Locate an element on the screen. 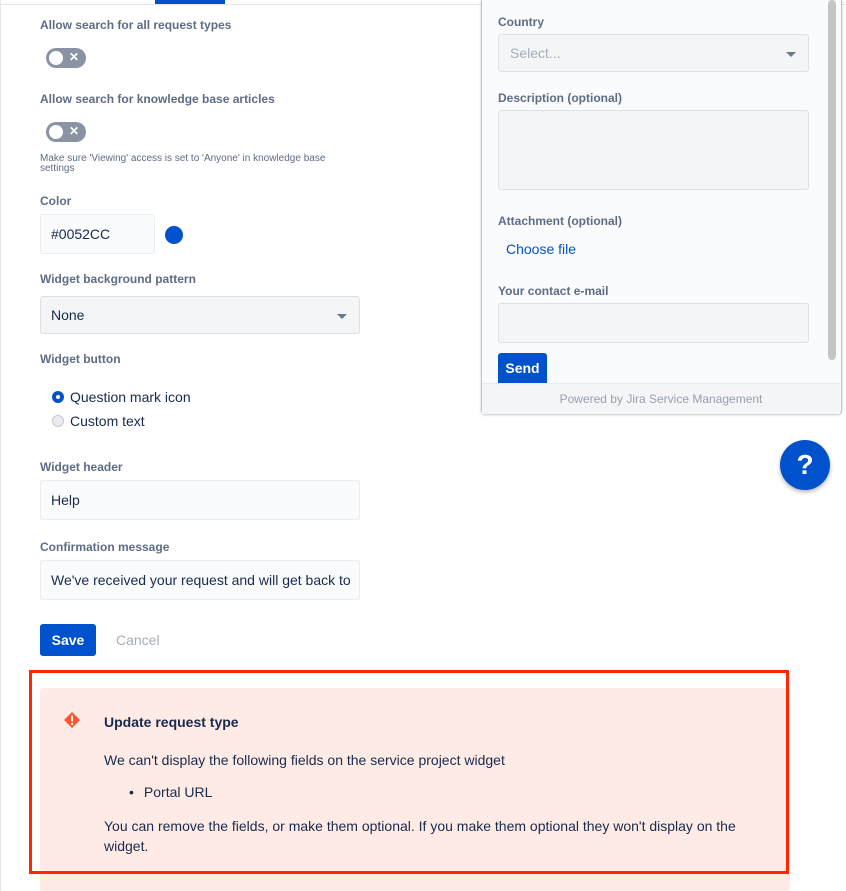 The height and width of the screenshot is (891, 846). widget-button-label: Widget button is located at coordinates (80, 359).